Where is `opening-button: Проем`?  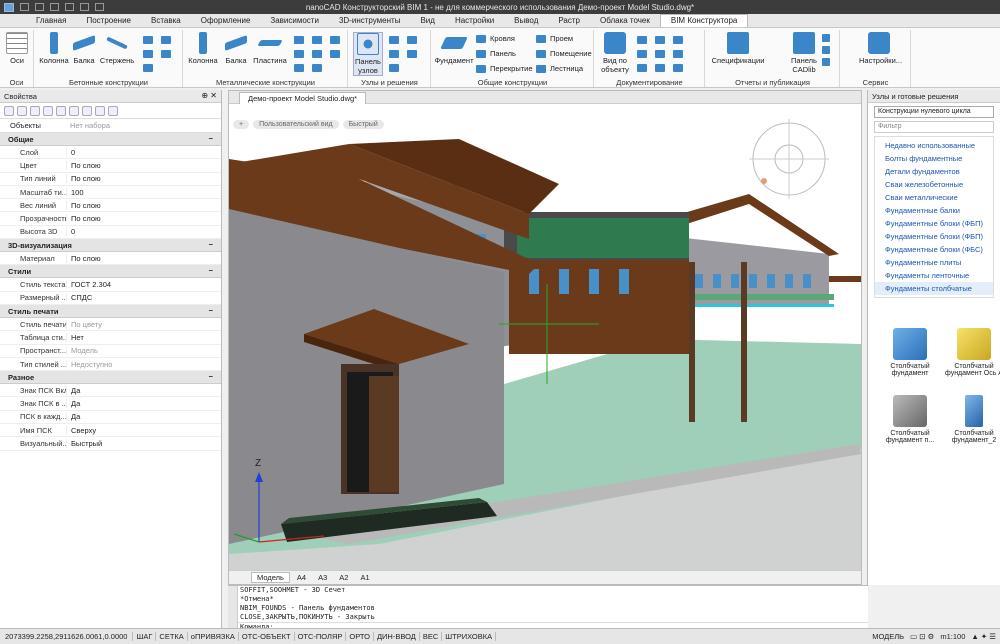 opening-button: Проем is located at coordinates (554, 38).